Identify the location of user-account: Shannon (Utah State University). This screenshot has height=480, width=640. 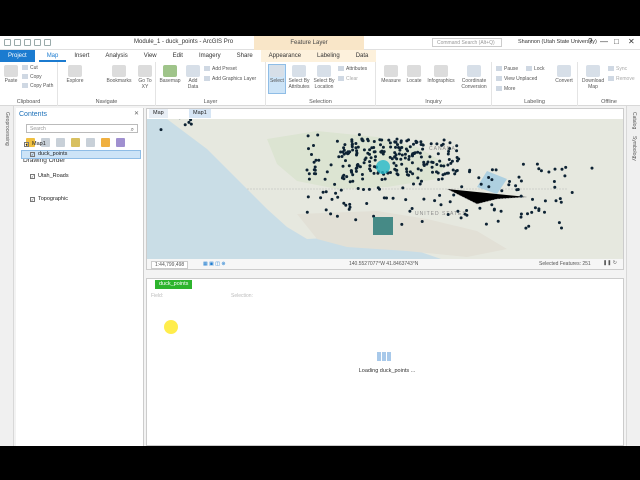
(557, 42).